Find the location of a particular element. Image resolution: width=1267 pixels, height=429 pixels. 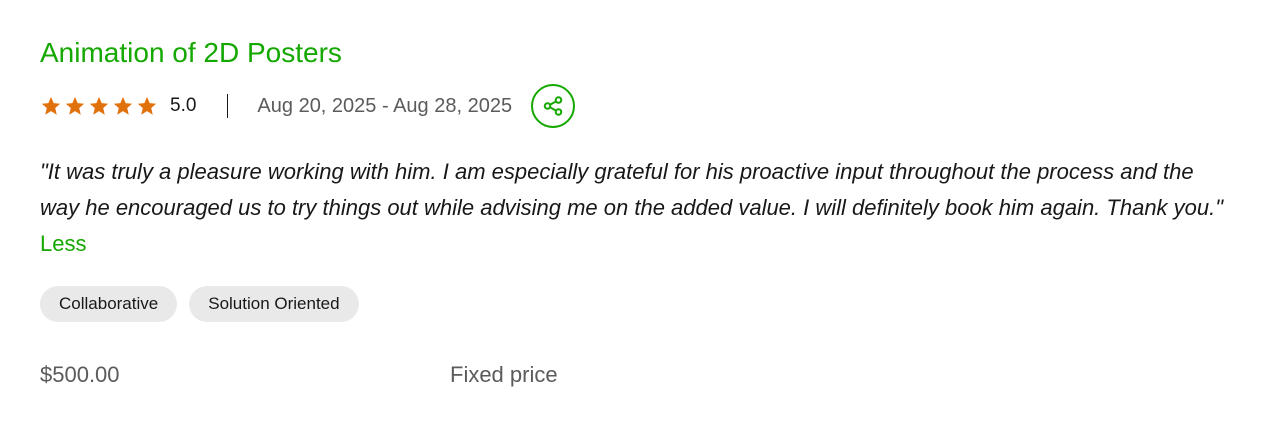

share-button is located at coordinates (553, 106).